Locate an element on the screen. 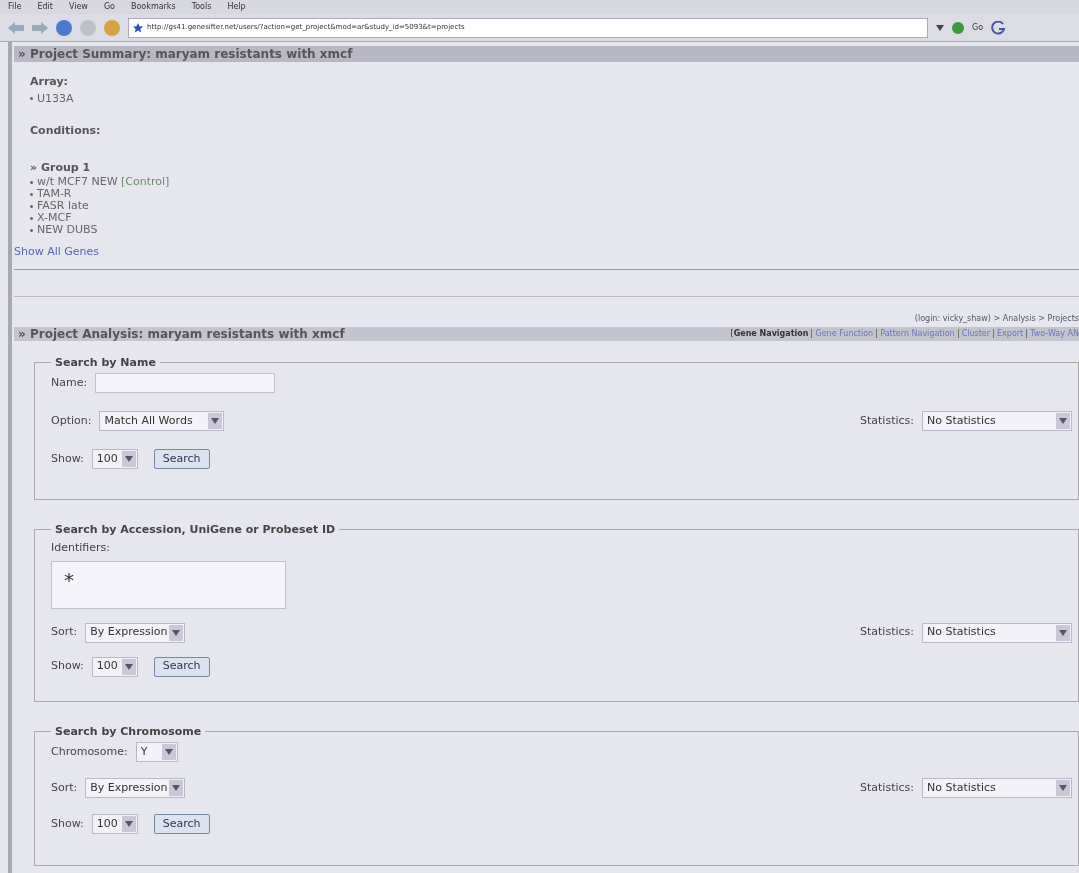 Image resolution: width=1079 pixels, height=873 pixels. breadcrumb: (login: vicky_shaw) > Analysis > Projects is located at coordinates (996, 318).